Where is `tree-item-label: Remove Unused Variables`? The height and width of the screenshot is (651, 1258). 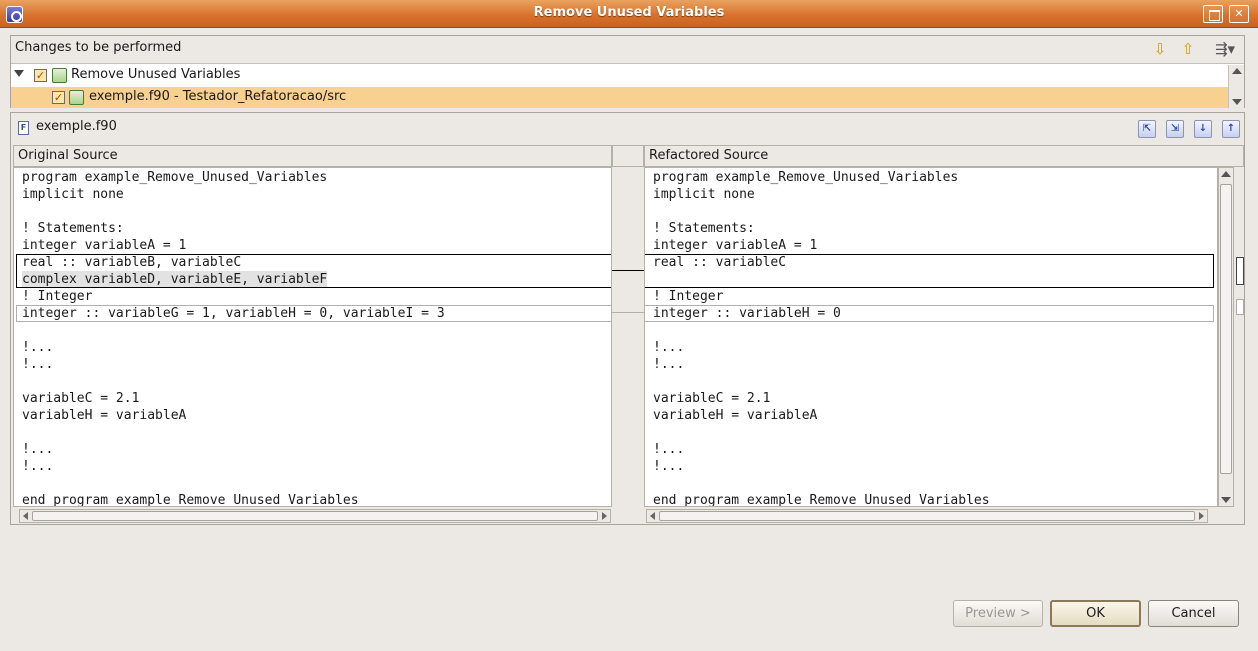
tree-item-label: Remove Unused Variables is located at coordinates (156, 74).